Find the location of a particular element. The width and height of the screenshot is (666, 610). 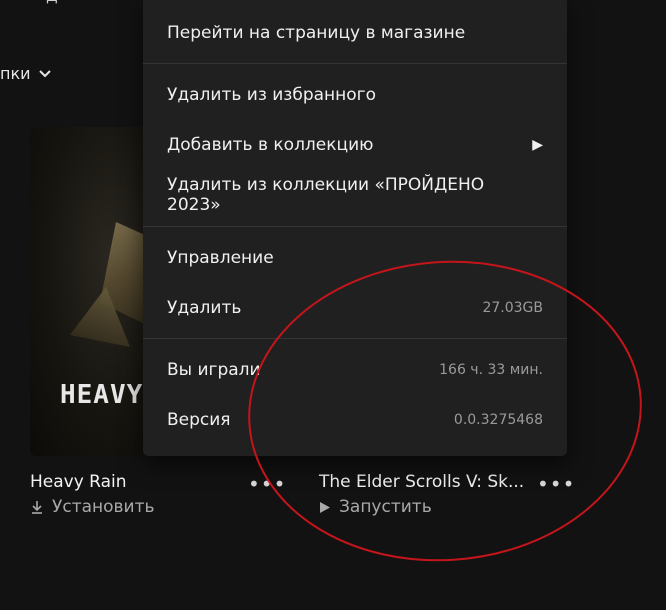

install-button: Установить is located at coordinates (92, 507).